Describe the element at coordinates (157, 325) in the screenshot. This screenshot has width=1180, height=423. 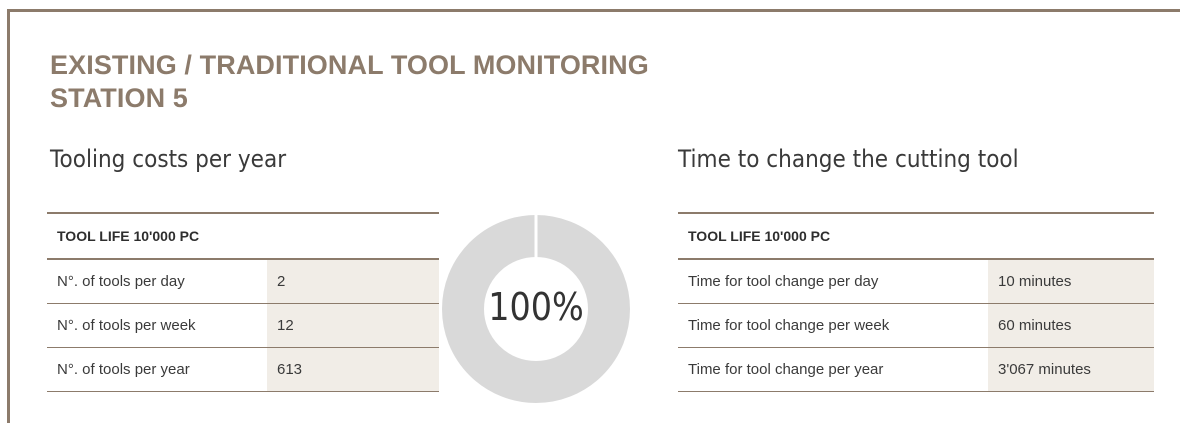
I see `row-label: N°. of tools per week` at that location.